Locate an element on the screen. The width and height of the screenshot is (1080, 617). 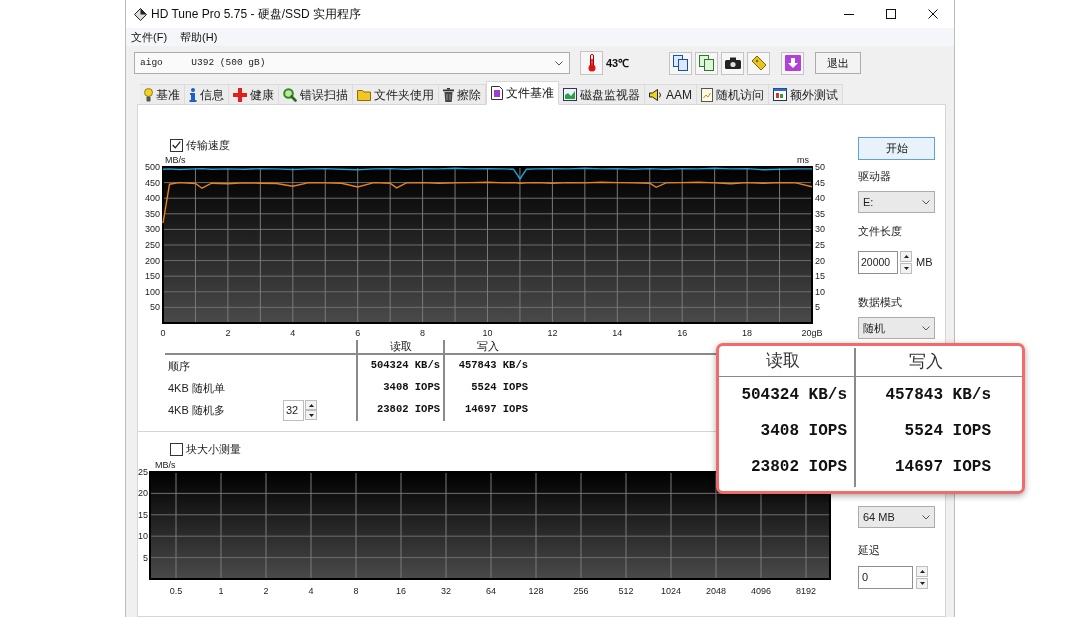
minimize-icon is located at coordinates (849, 14).